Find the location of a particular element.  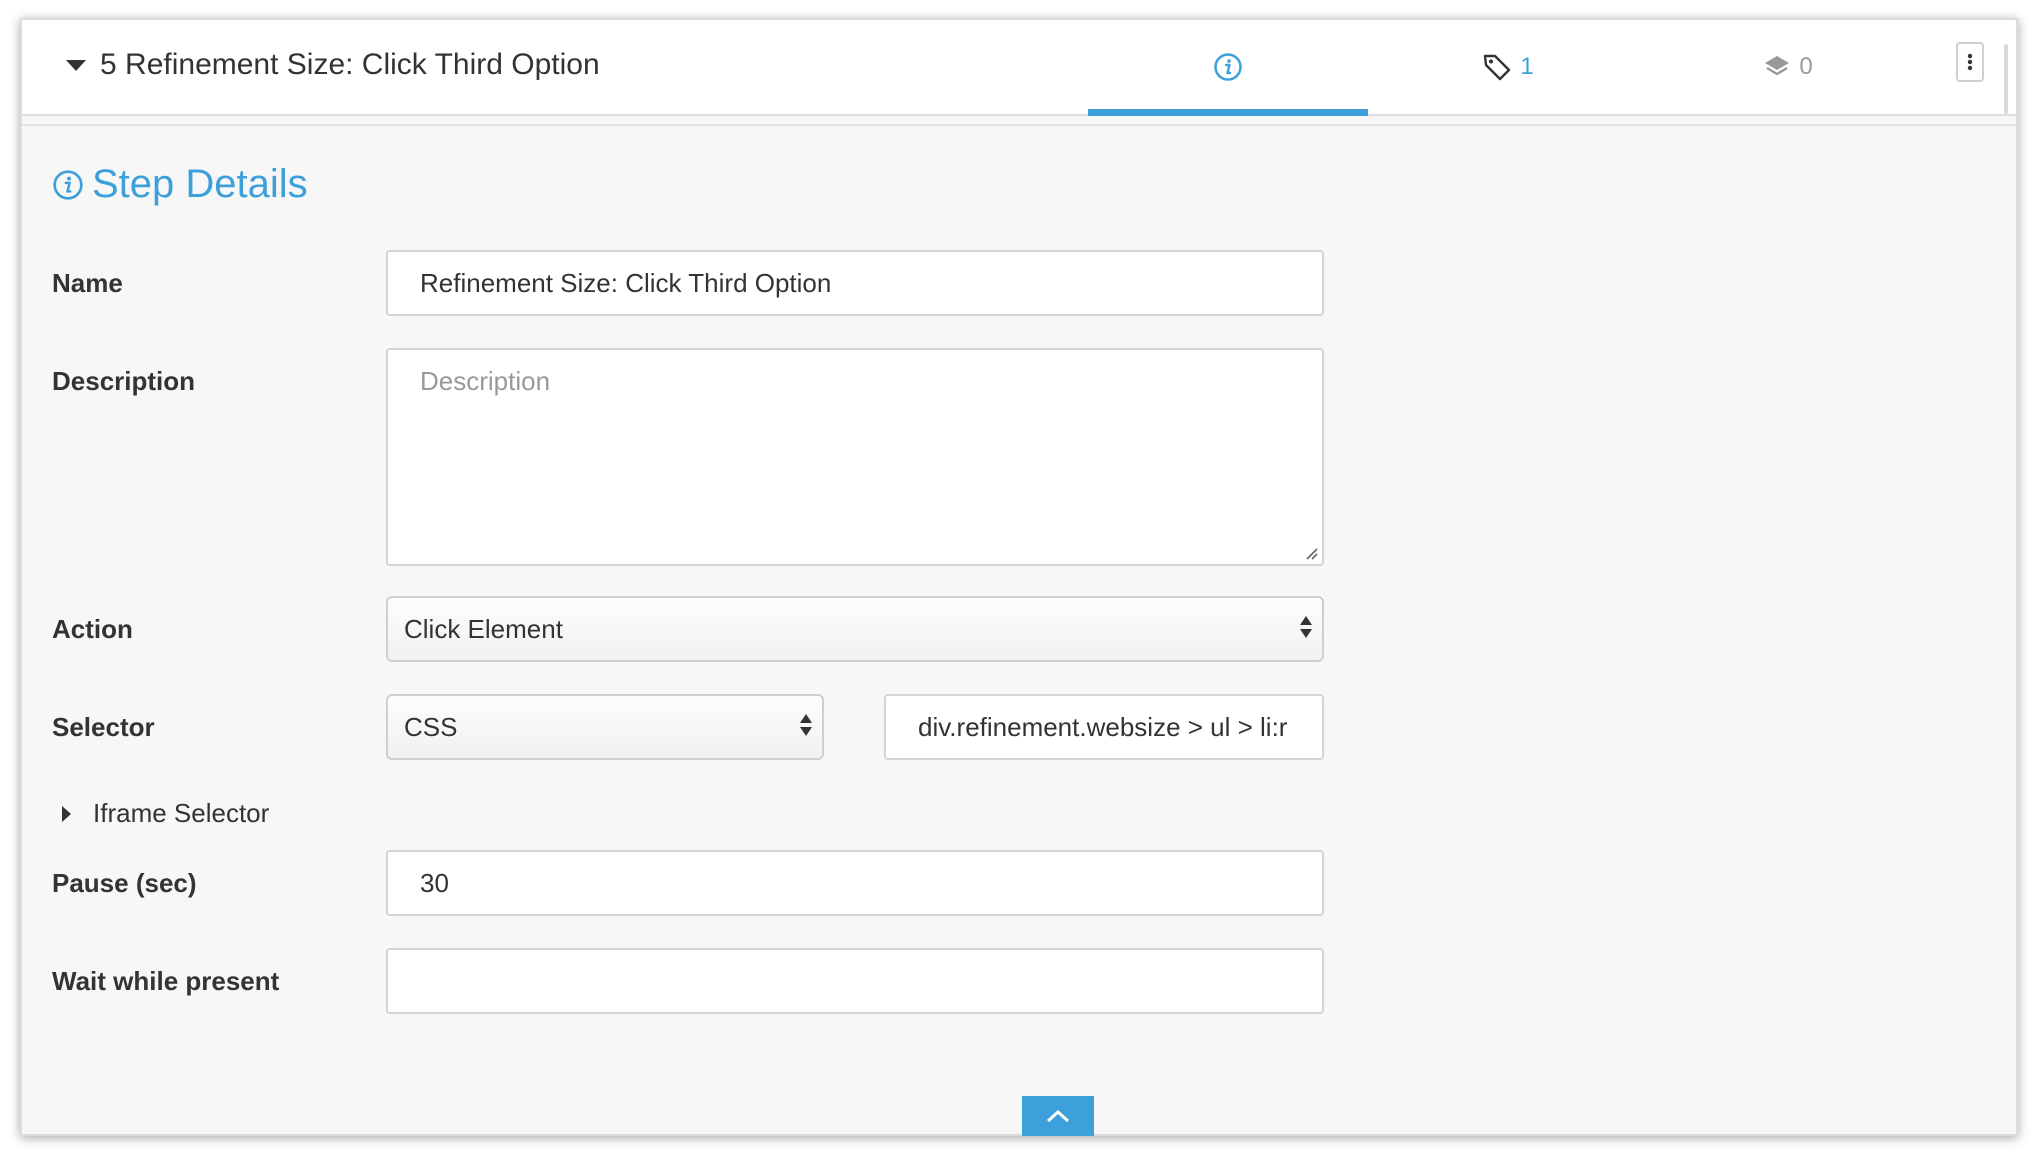

tab-layers: 0 is located at coordinates (1788, 67).